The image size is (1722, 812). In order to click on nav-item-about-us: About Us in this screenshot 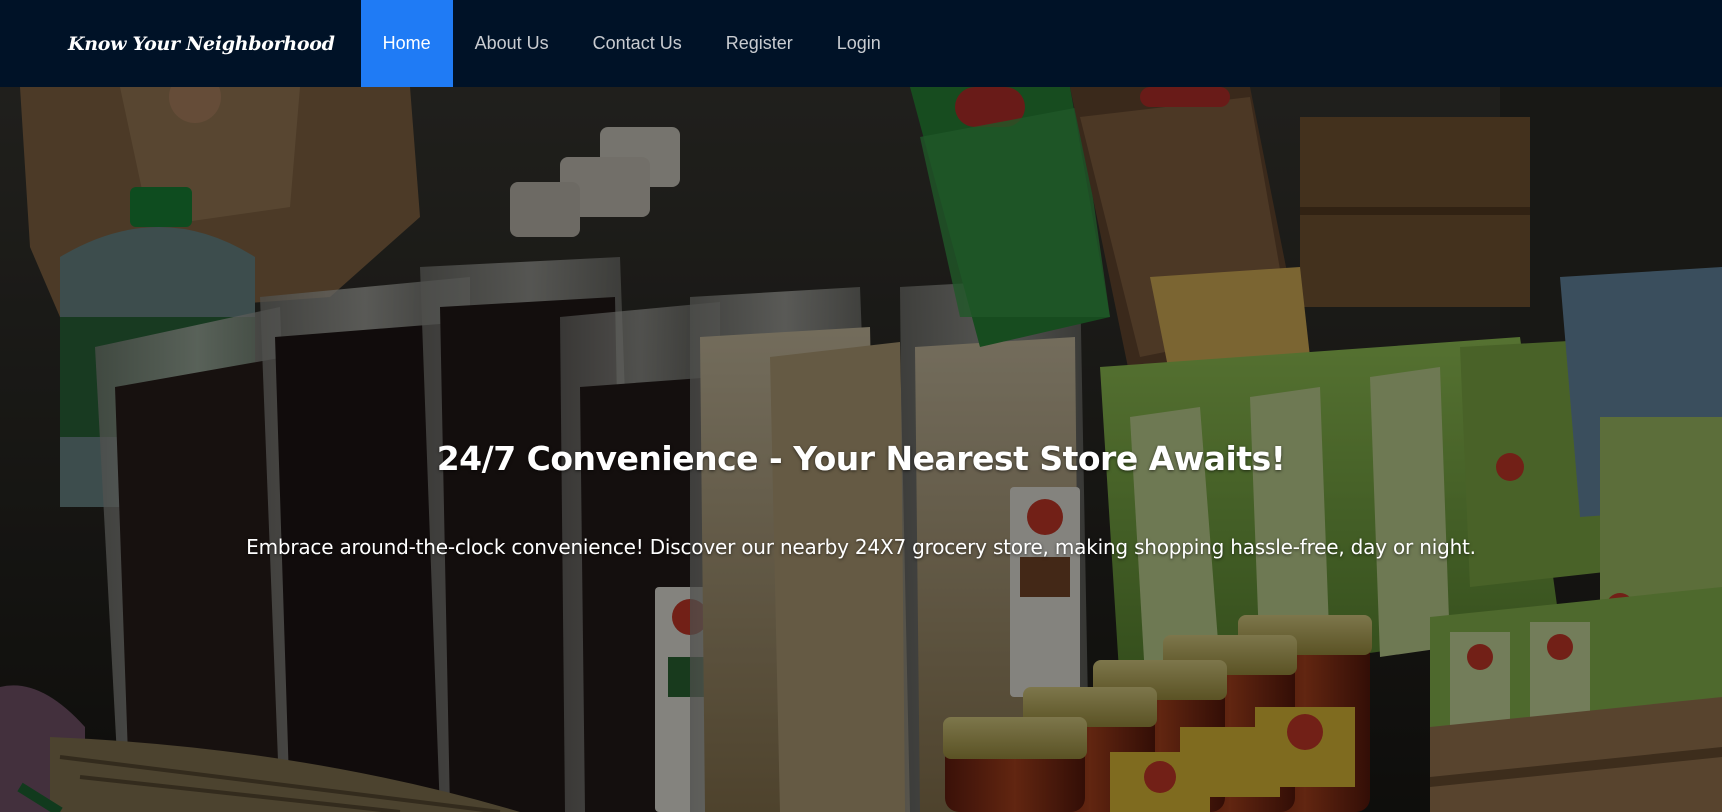, I will do `click(512, 43)`.